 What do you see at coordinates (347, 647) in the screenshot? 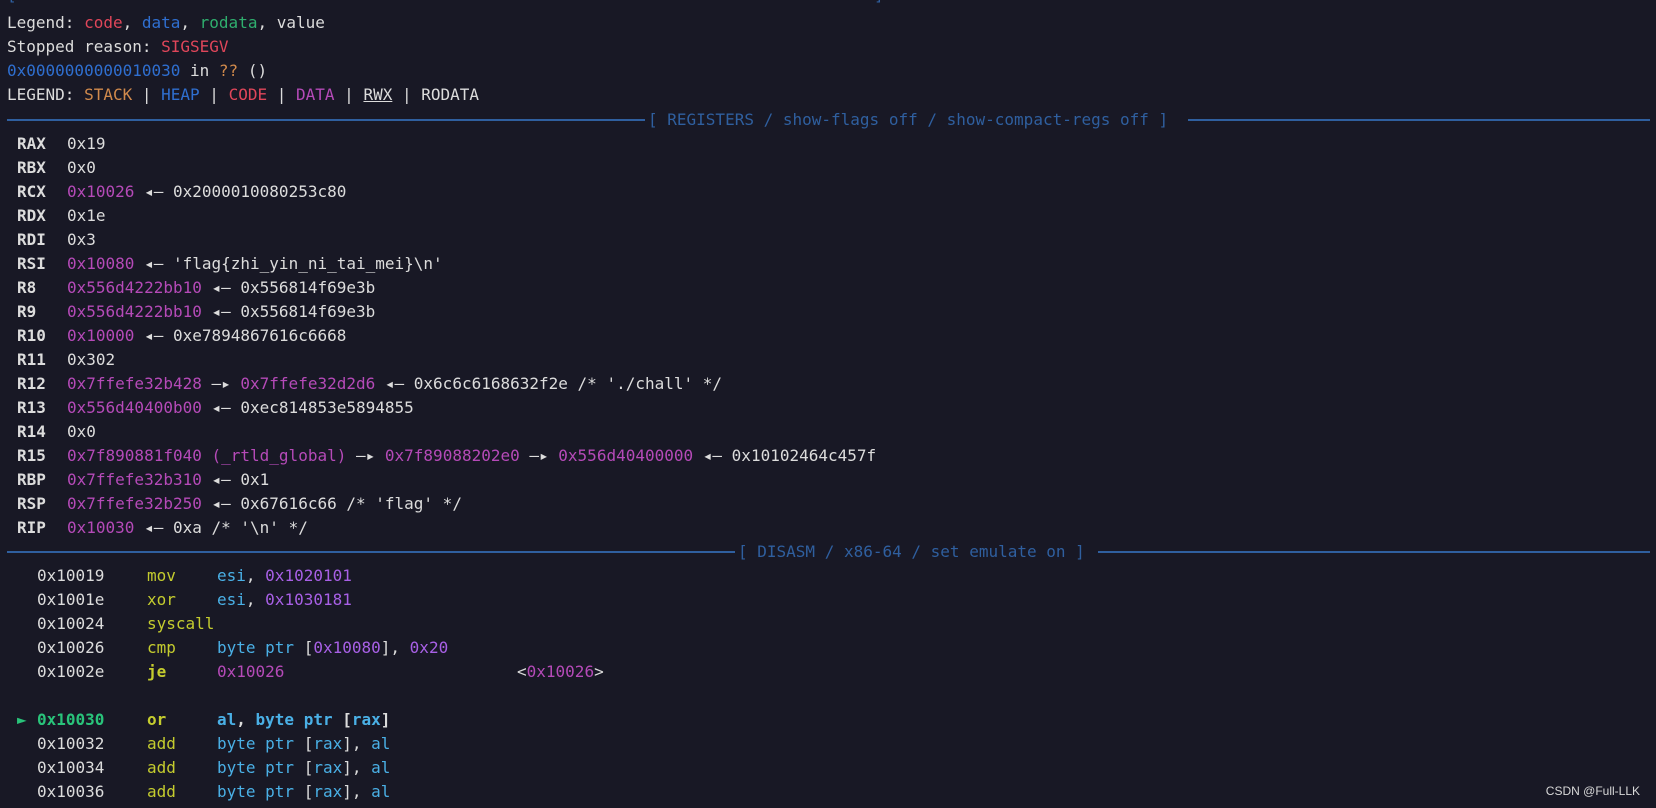
I see `operand-part: 0x10080` at bounding box center [347, 647].